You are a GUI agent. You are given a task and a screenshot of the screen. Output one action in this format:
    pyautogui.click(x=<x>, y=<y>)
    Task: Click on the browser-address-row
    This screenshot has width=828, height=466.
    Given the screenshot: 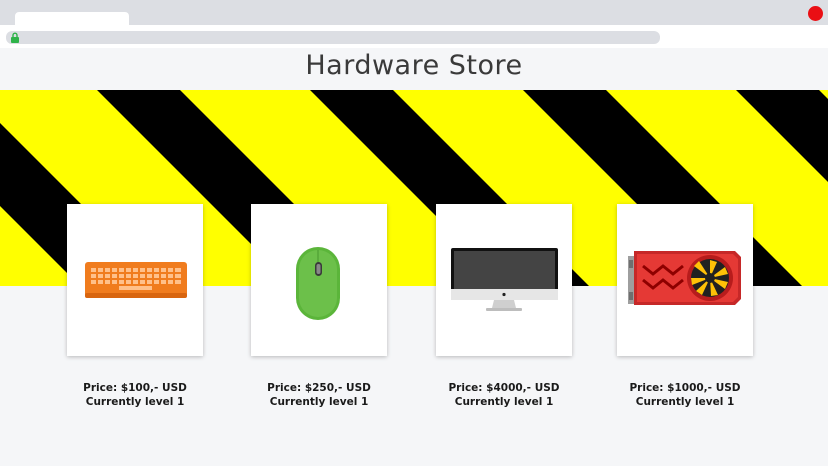 What is the action you would take?
    pyautogui.click(x=414, y=36)
    